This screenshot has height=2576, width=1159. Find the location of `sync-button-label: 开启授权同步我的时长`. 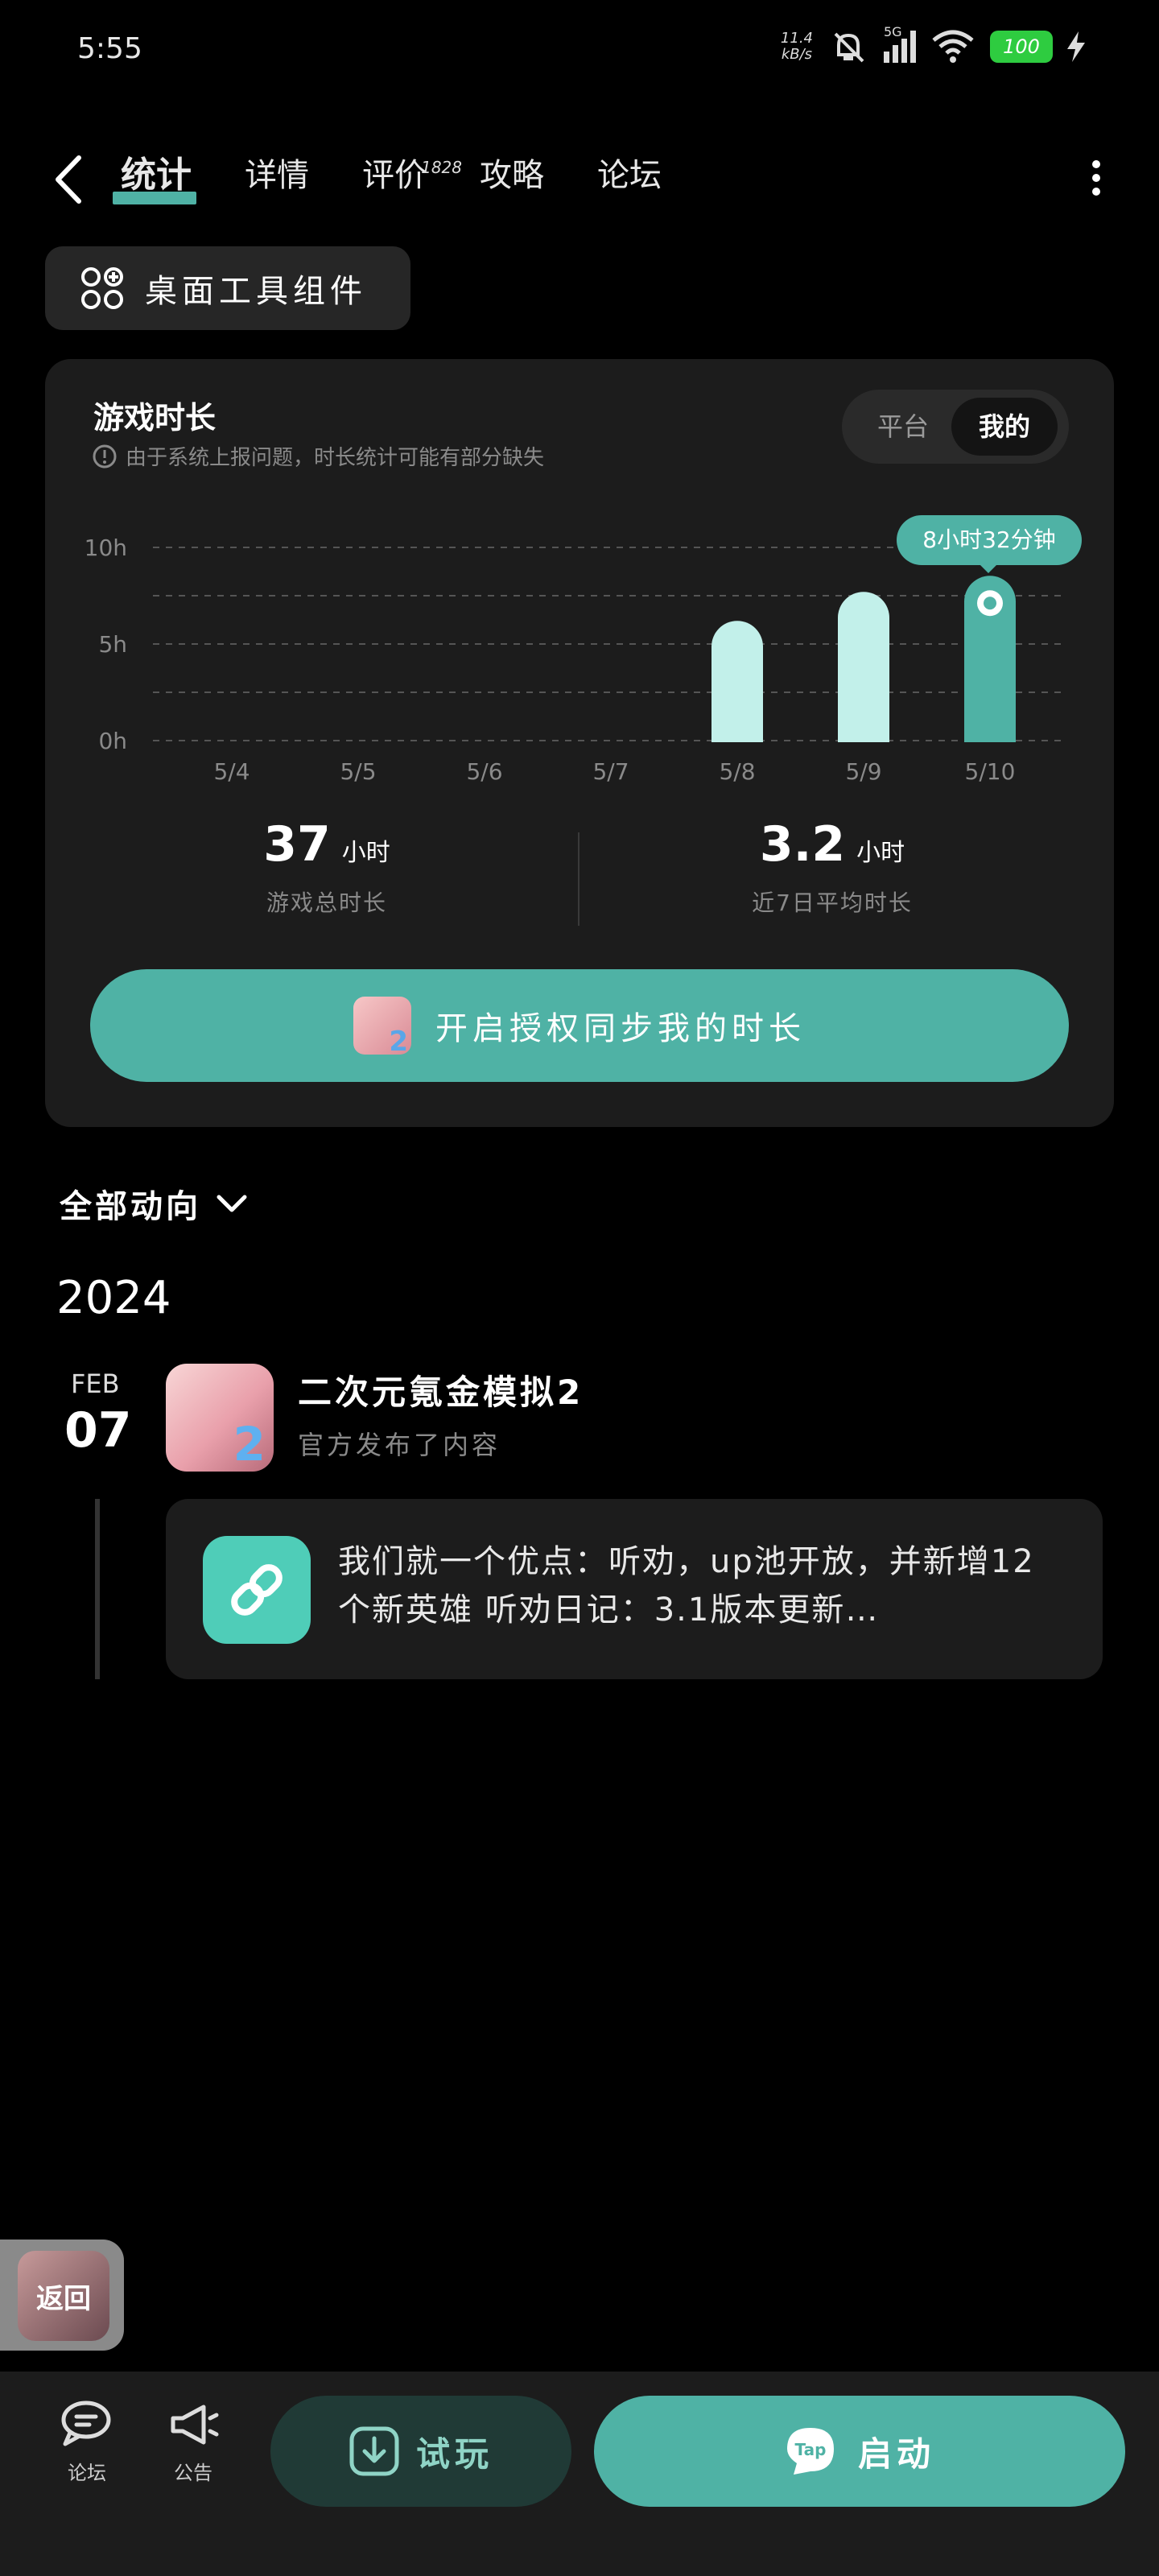

sync-button-label: 开启授权同步我的时长 is located at coordinates (620, 1028).